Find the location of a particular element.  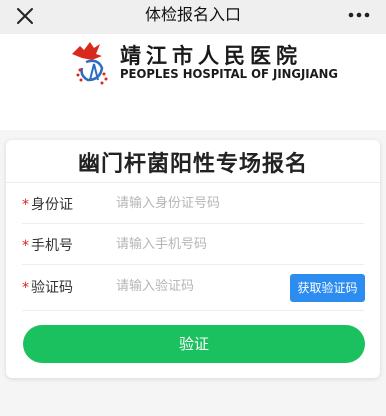

page-title: 体检报名入口 is located at coordinates (192, 14).